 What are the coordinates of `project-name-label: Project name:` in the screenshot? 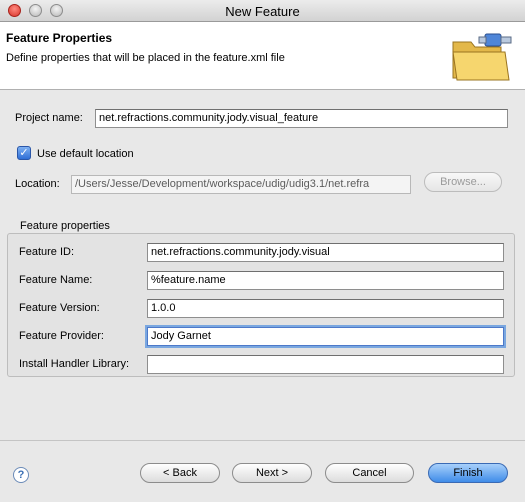 It's located at (49, 118).